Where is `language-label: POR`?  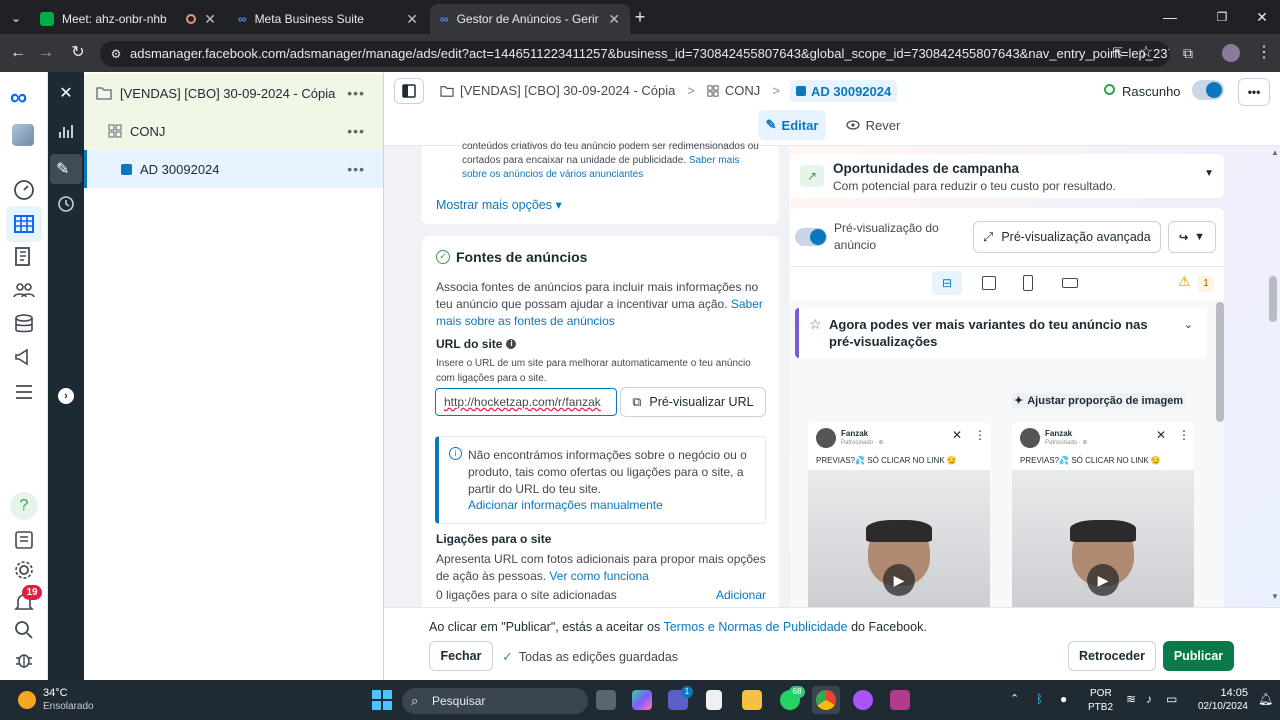
language-label: POR is located at coordinates (1101, 693).